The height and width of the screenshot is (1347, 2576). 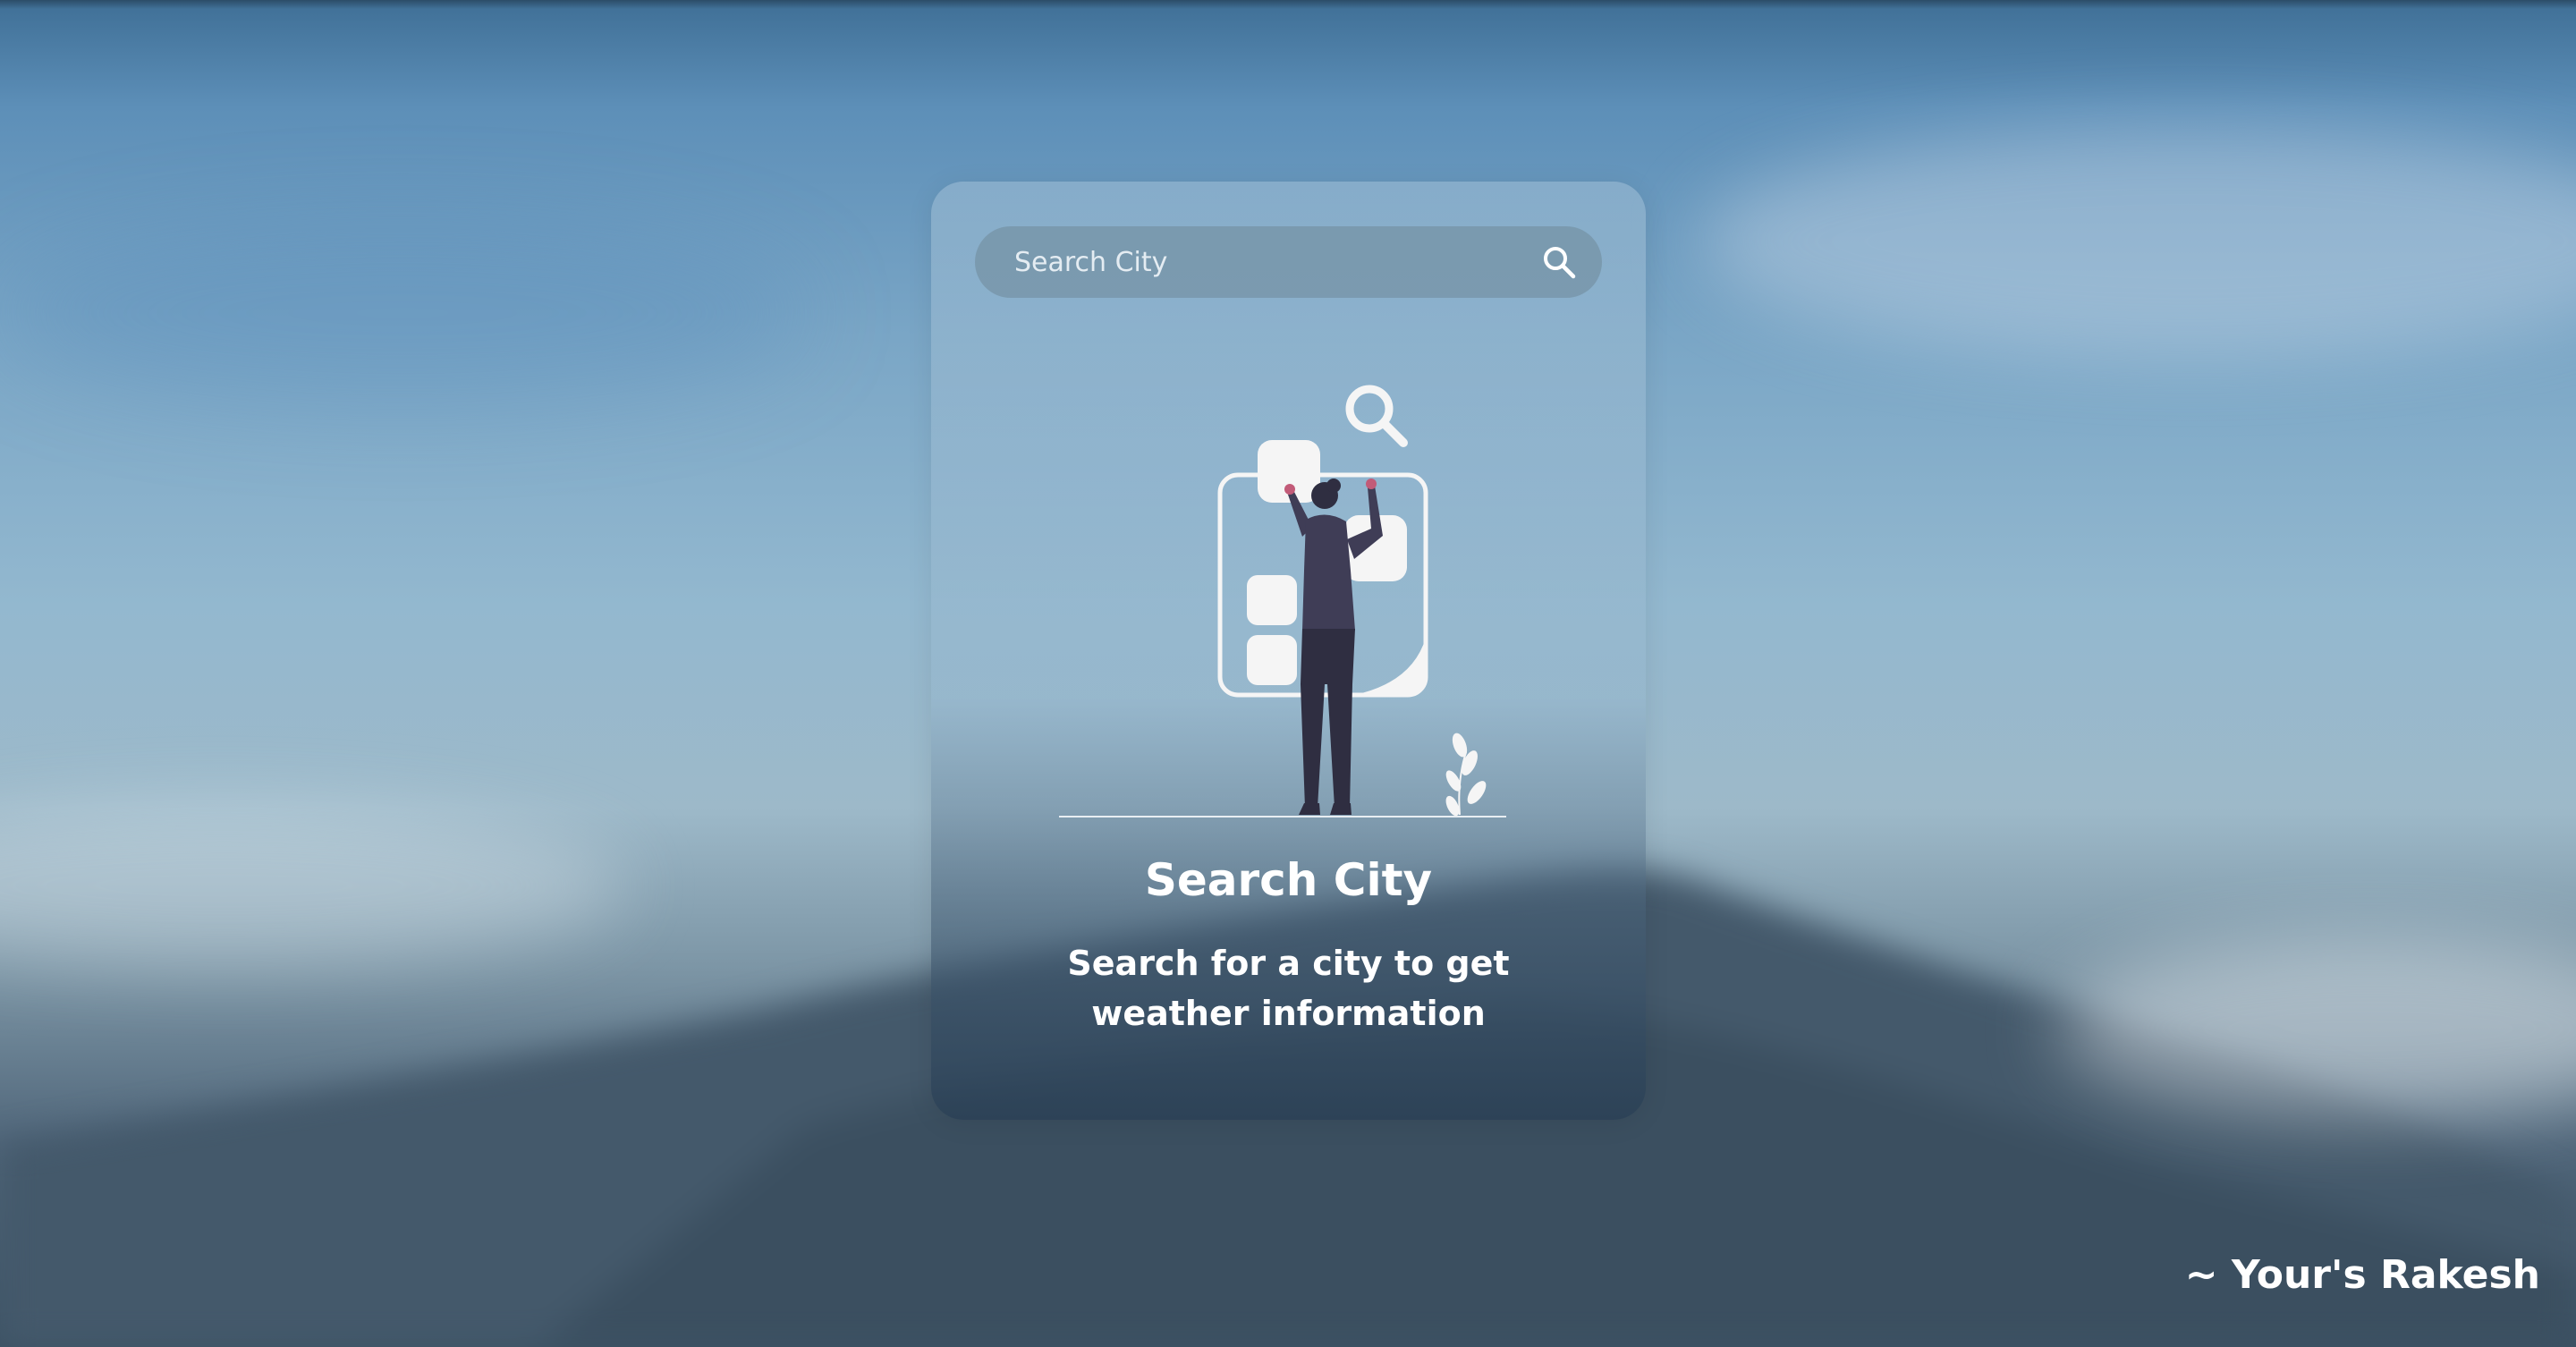 I want to click on author-signature: ~ Your's Rakesh, so click(x=2362, y=1275).